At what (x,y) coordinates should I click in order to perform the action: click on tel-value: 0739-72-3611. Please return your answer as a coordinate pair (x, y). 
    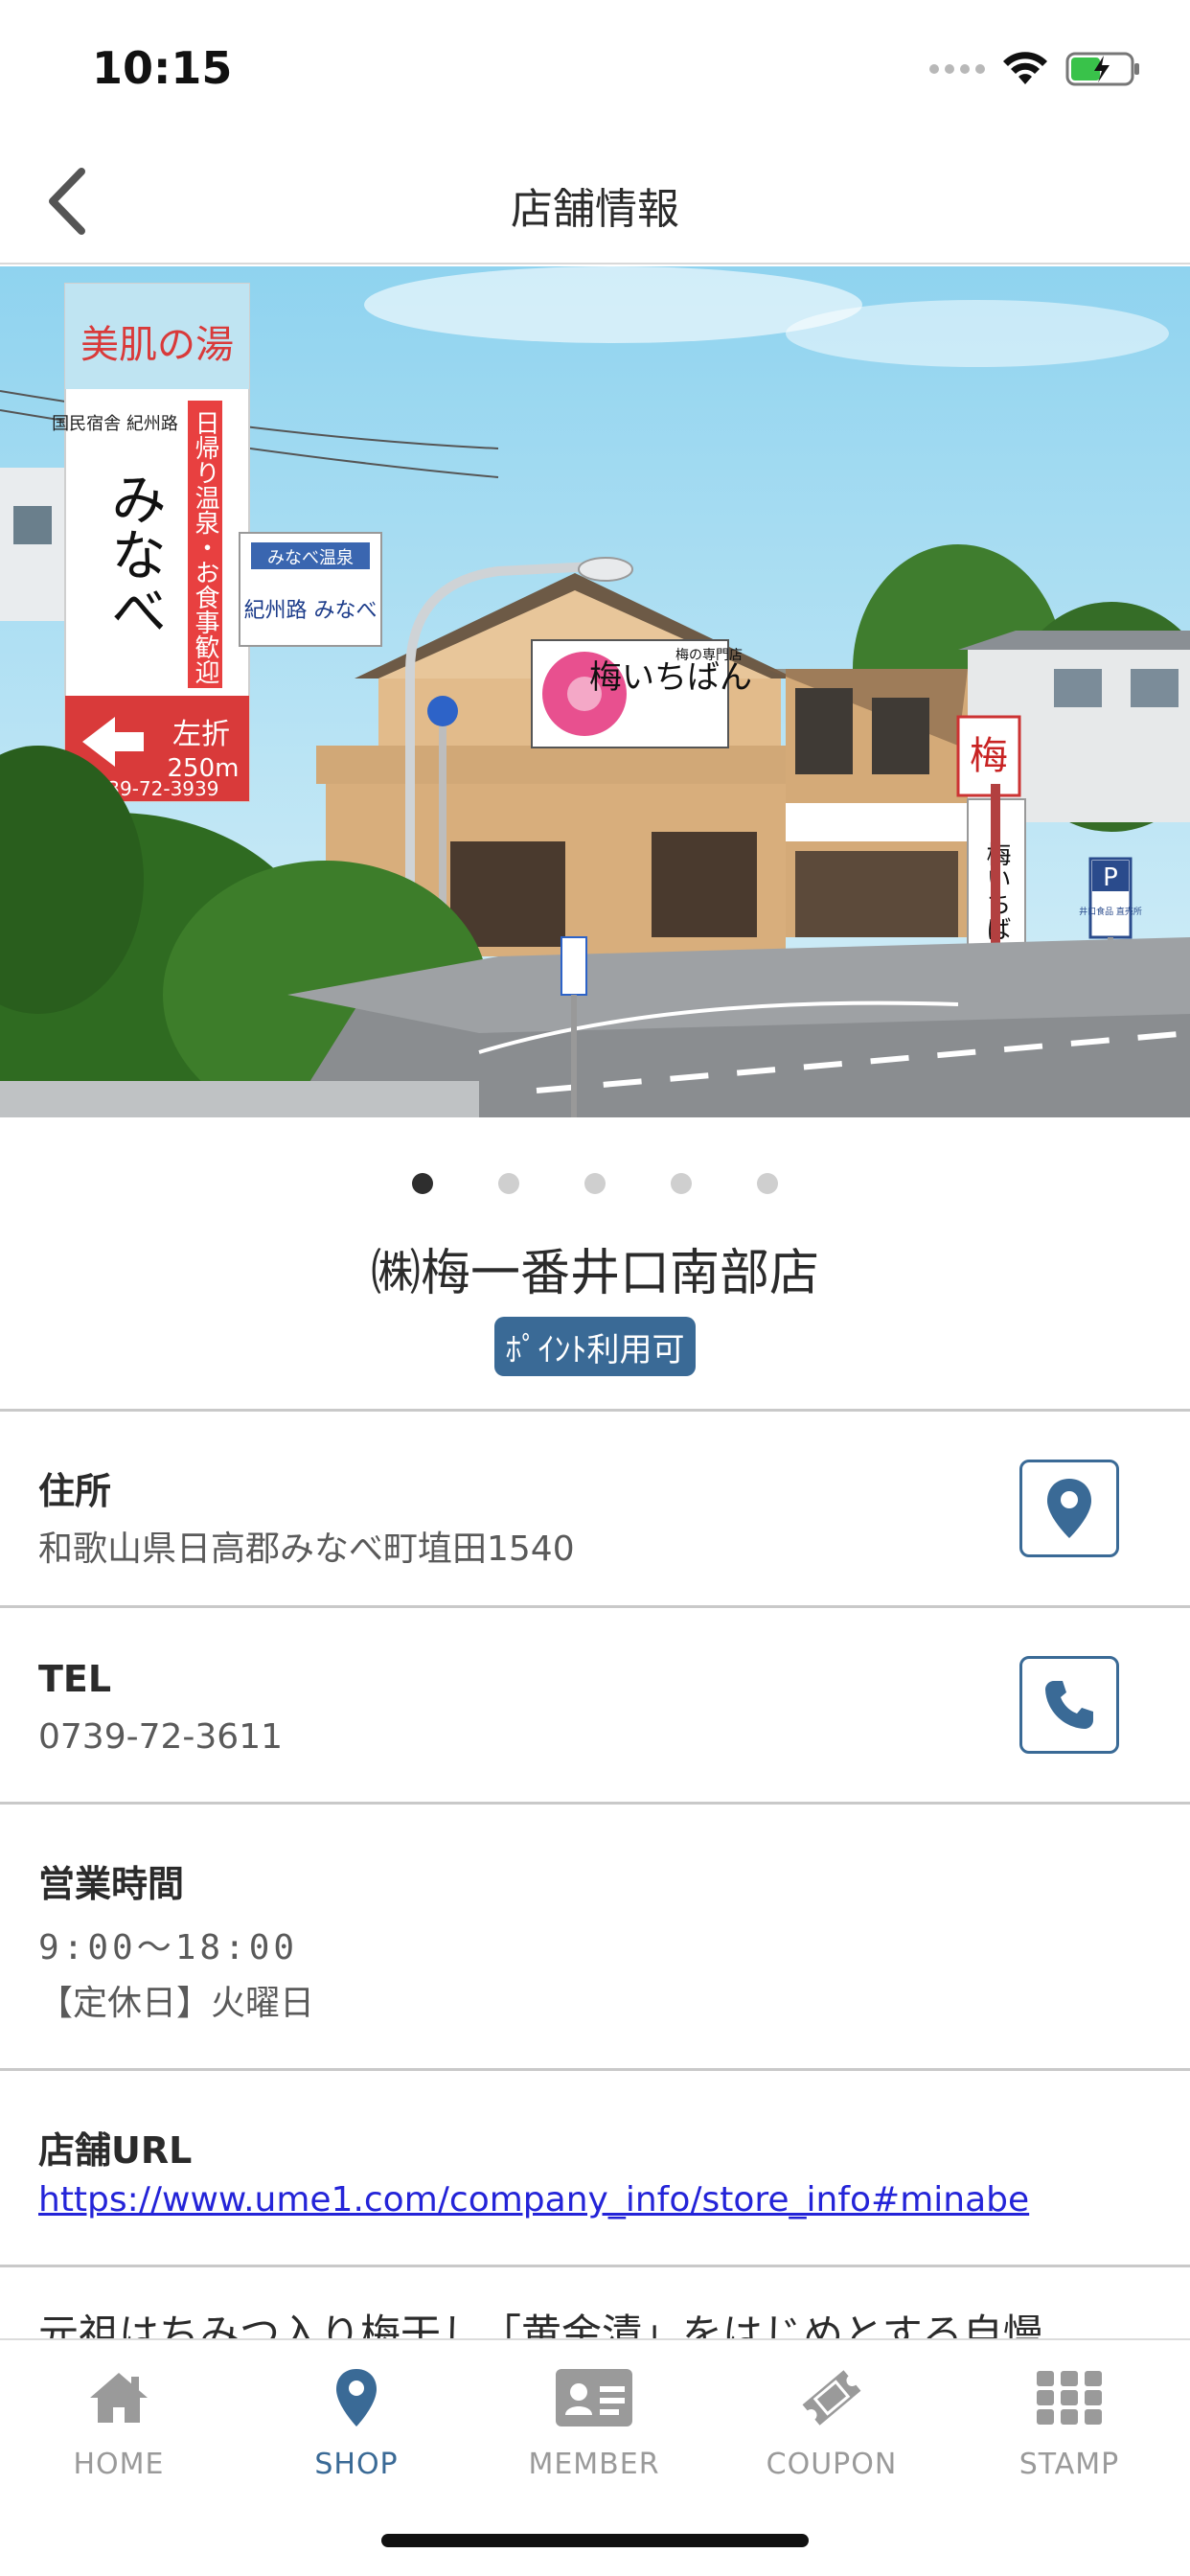
    Looking at the image, I should click on (161, 1737).